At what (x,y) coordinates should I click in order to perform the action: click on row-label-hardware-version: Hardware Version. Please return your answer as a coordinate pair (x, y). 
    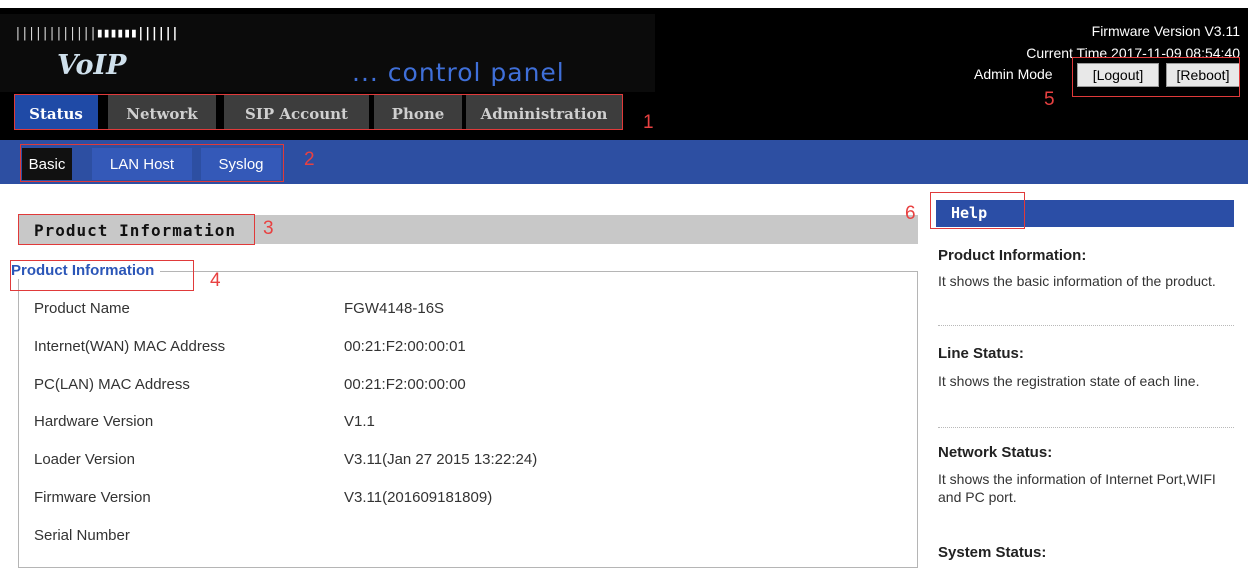
    Looking at the image, I should click on (94, 421).